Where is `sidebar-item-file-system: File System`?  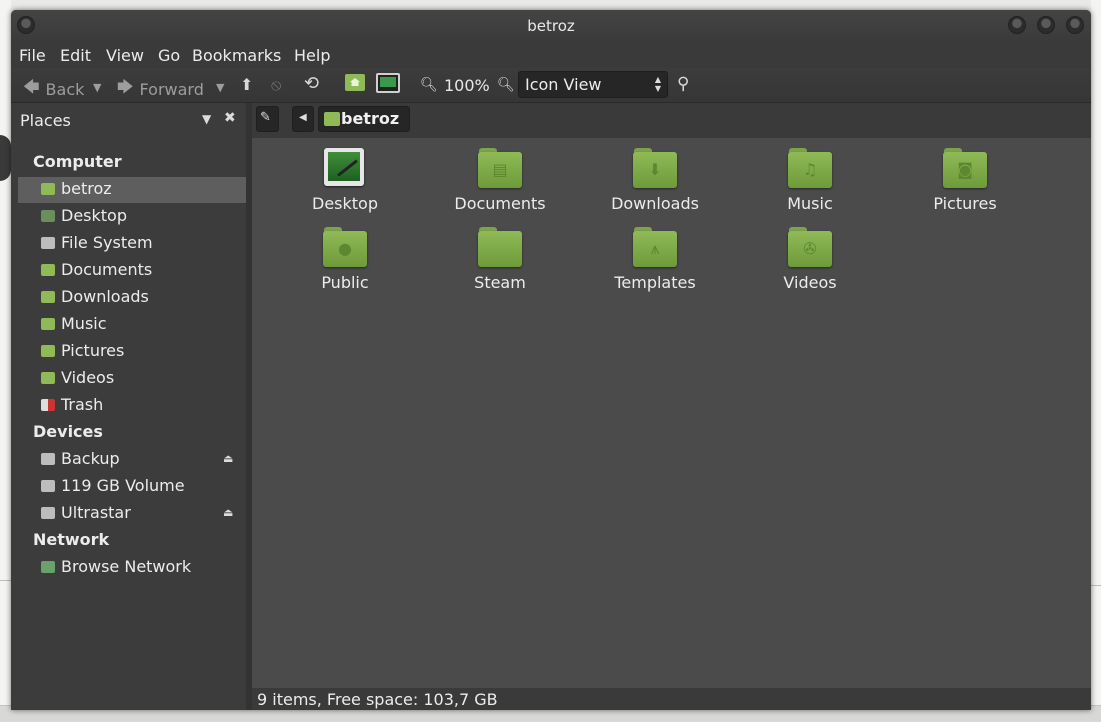
sidebar-item-file-system: File System is located at coordinates (132, 244).